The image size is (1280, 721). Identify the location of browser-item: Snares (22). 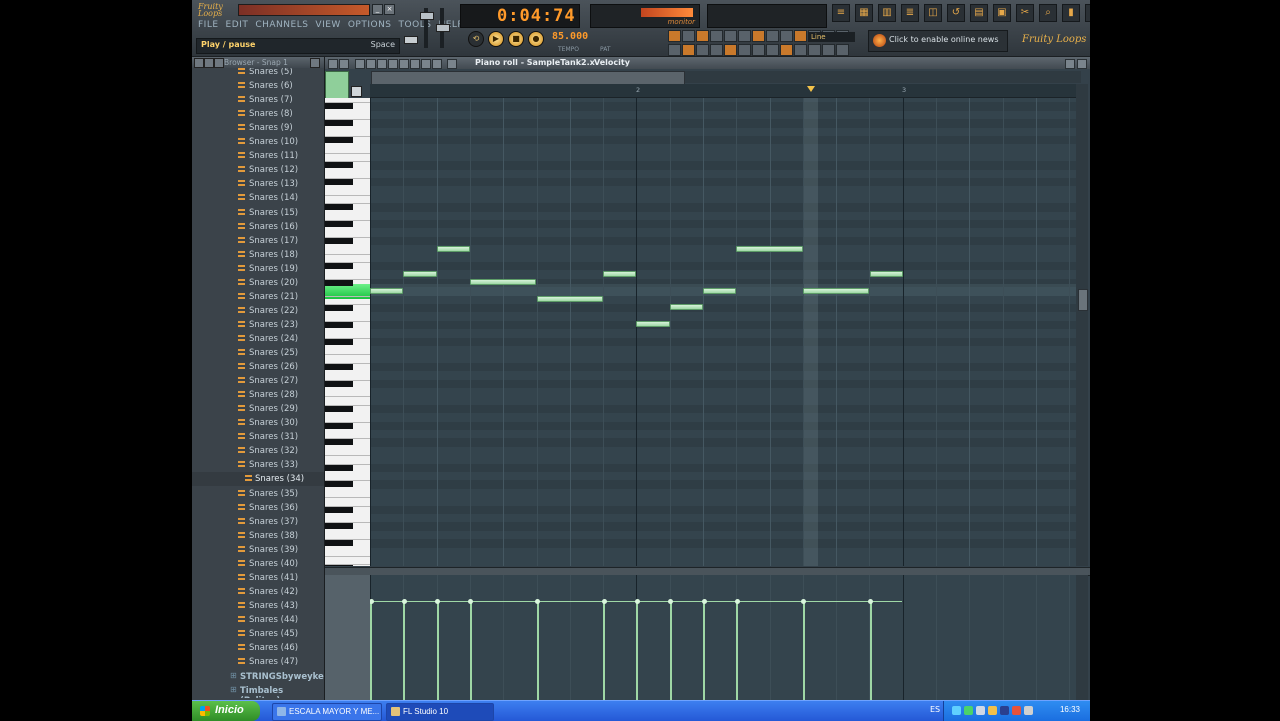
(258, 311).